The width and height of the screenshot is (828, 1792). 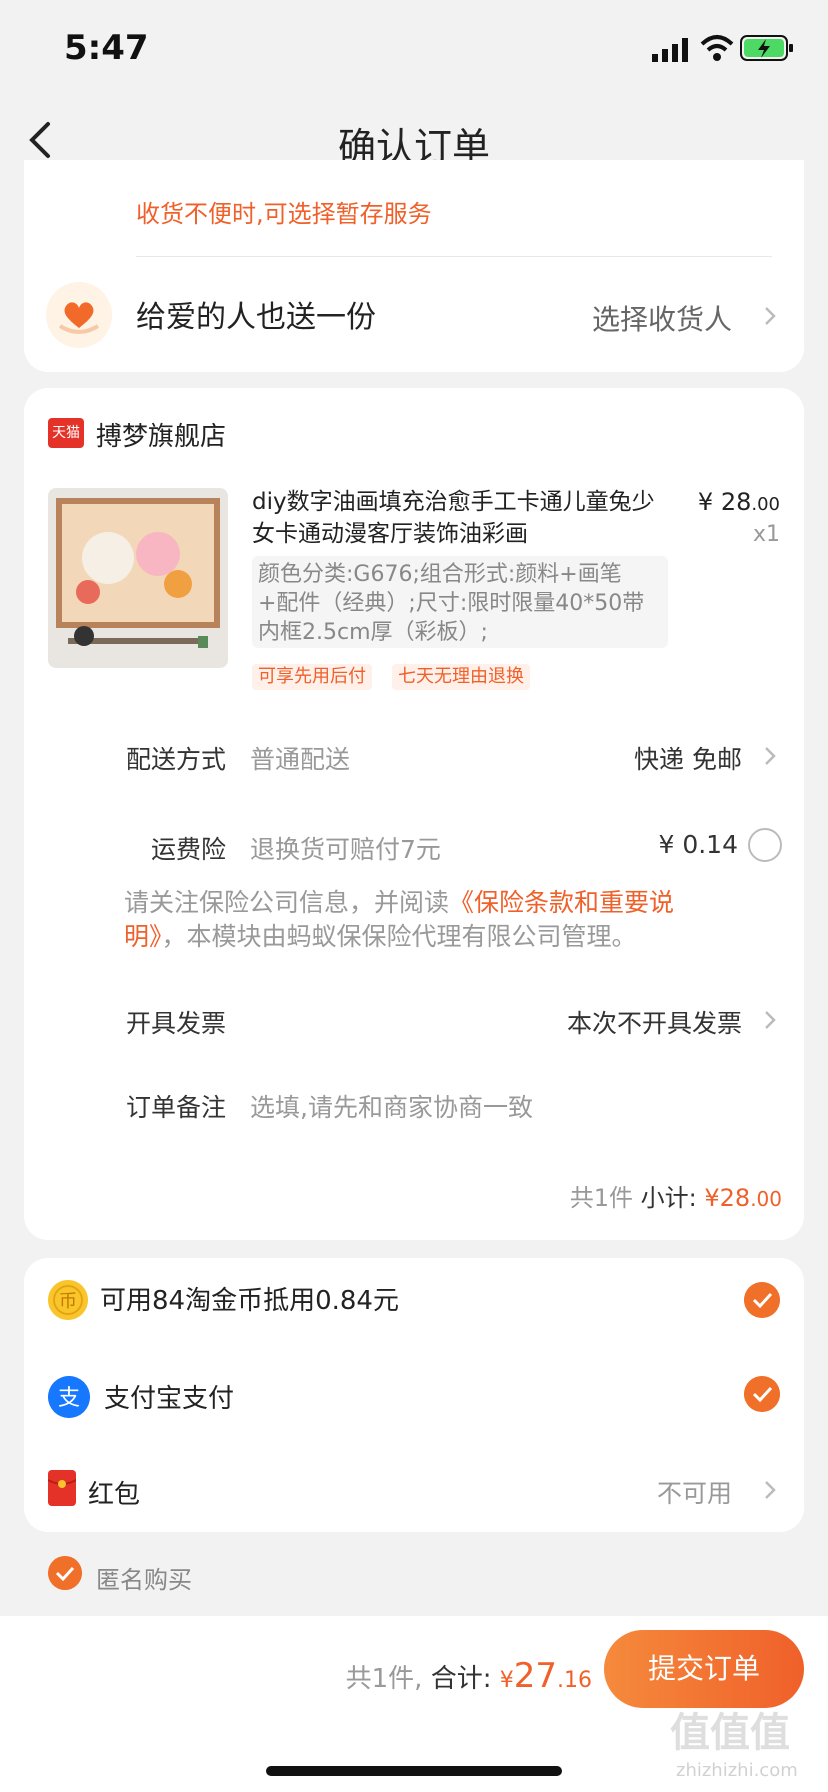 What do you see at coordinates (694, 1492) in the screenshot?
I see `red-packet-status: 不可用` at bounding box center [694, 1492].